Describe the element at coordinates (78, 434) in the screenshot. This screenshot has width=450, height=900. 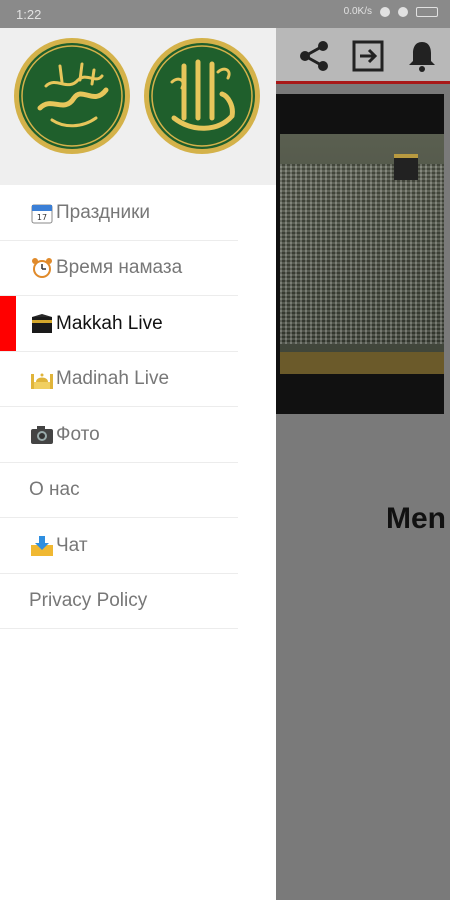
I see `menu-item-label: Фото` at that location.